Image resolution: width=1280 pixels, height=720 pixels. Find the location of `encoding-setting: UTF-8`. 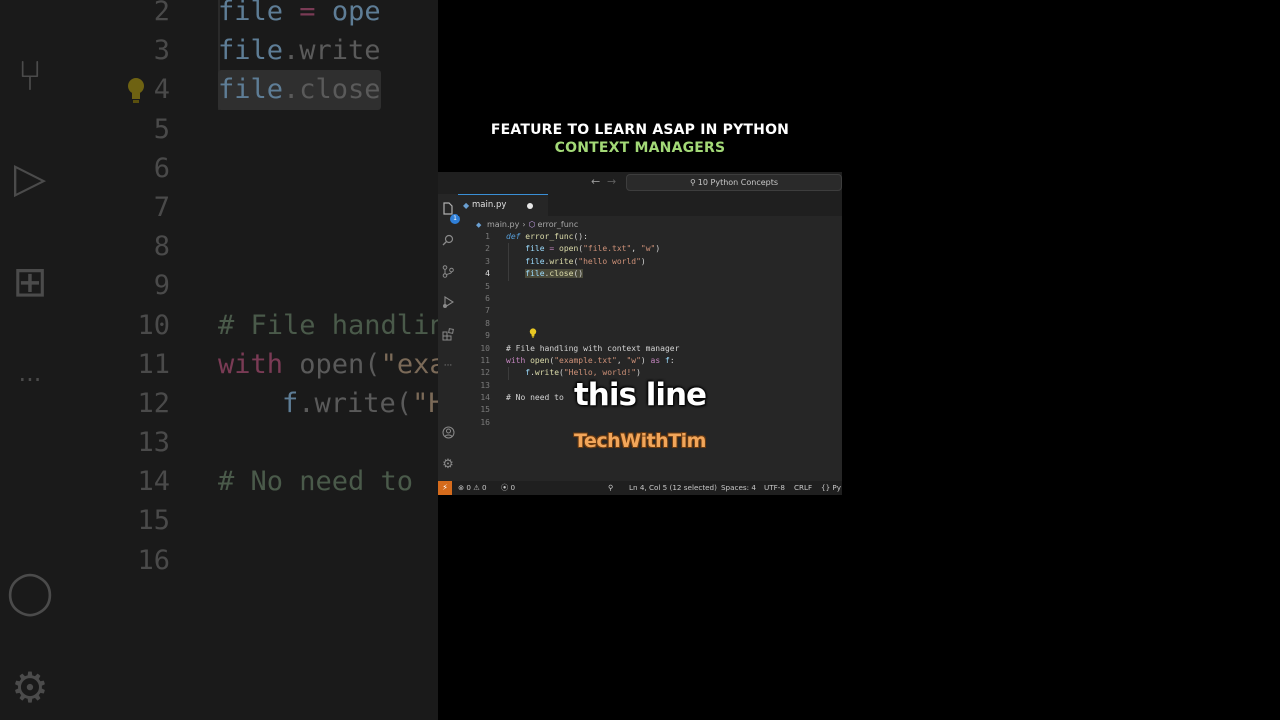

encoding-setting: UTF-8 is located at coordinates (774, 488).